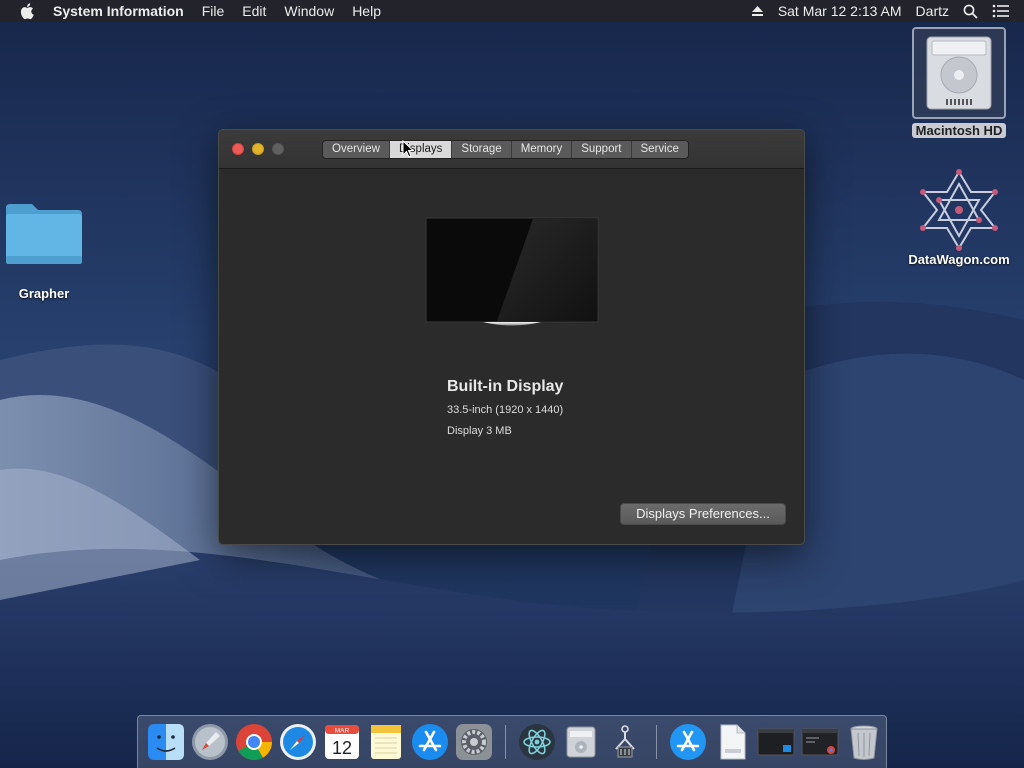 The width and height of the screenshot is (1024, 768). Describe the element at coordinates (659, 149) in the screenshot. I see `tab-service: Service` at that location.